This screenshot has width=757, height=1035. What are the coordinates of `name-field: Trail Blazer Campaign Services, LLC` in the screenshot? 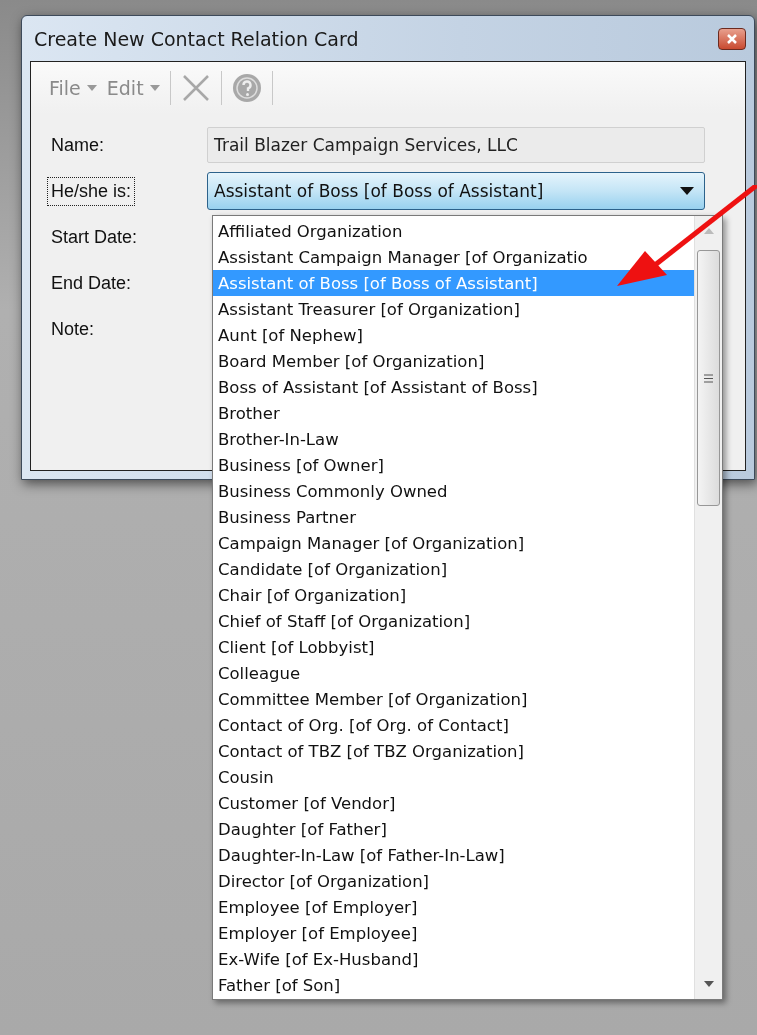 It's located at (456, 145).